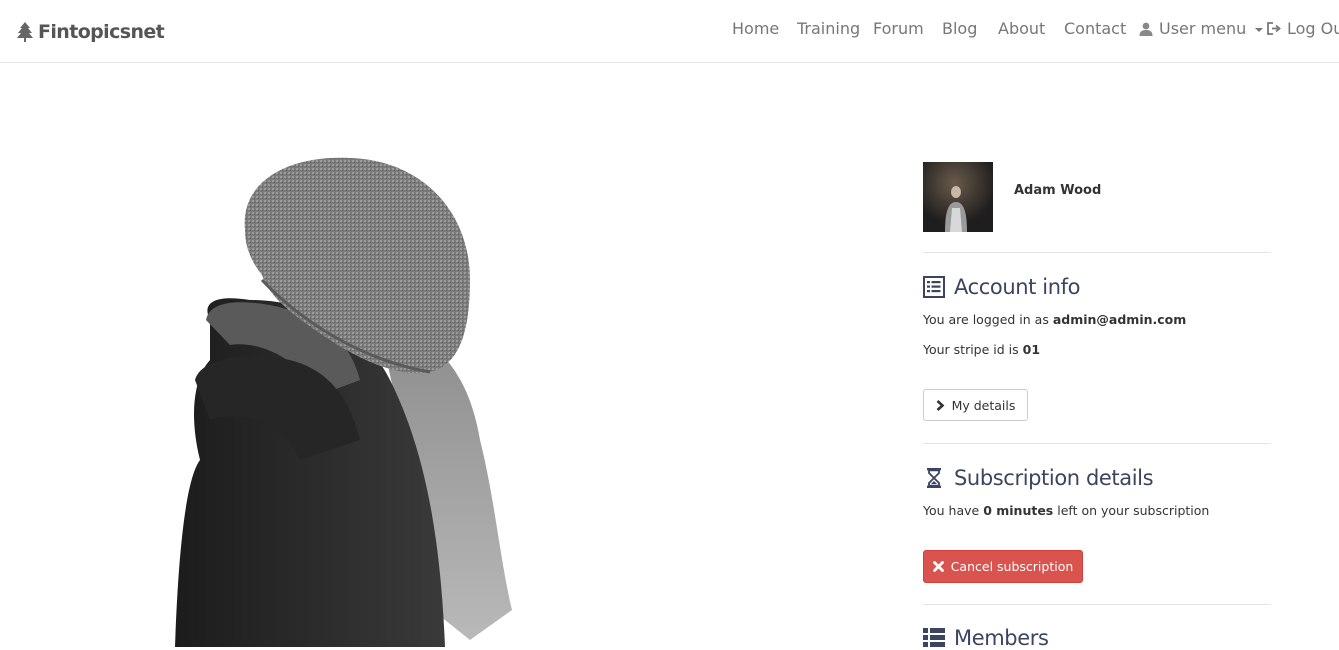 This screenshot has height=650, width=1339. What do you see at coordinates (959, 28) in the screenshot?
I see `nav-blog: Blog` at bounding box center [959, 28].